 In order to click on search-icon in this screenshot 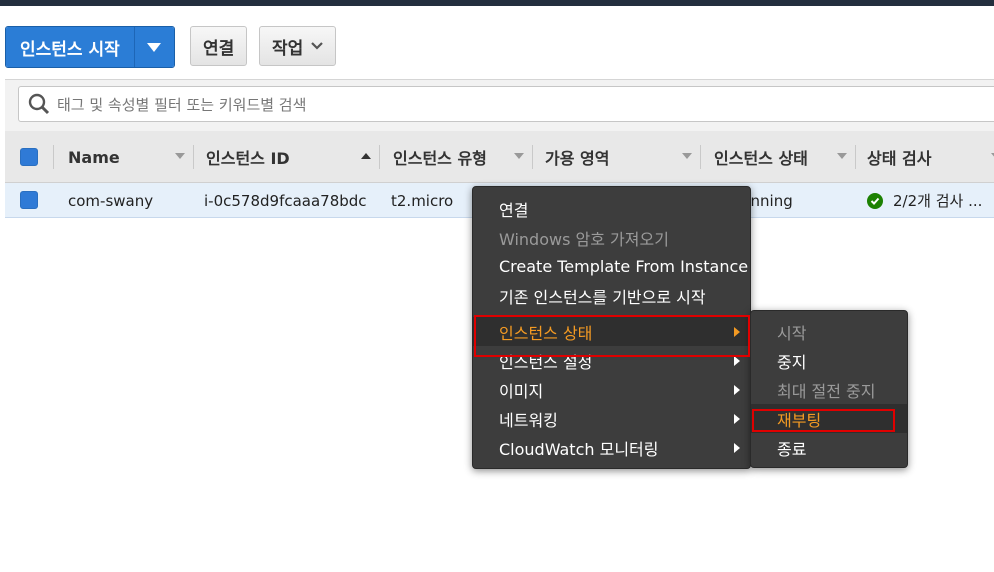, I will do `click(39, 104)`.